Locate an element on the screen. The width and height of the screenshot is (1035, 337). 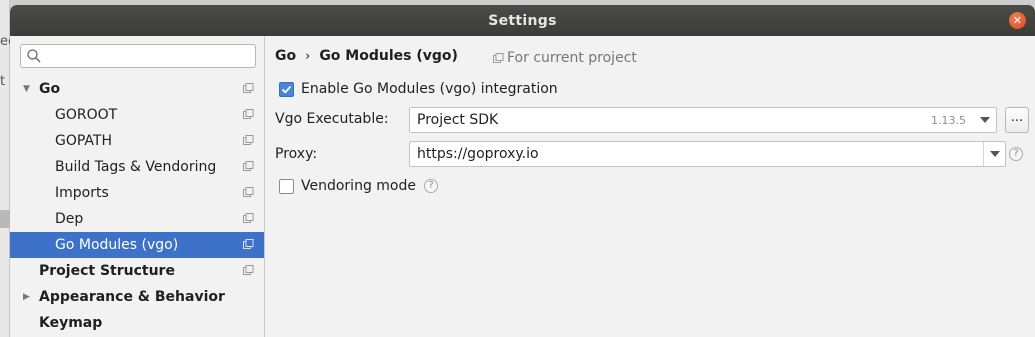
tree-item-dep: Dep is located at coordinates (137, 219).